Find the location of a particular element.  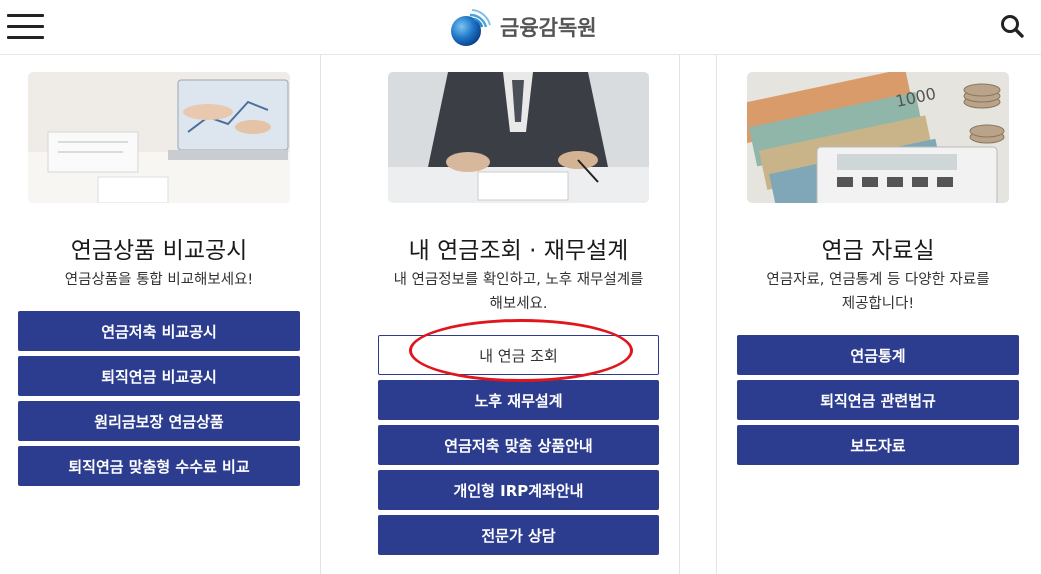

site-header: 금융감독원 is located at coordinates (520, 27).